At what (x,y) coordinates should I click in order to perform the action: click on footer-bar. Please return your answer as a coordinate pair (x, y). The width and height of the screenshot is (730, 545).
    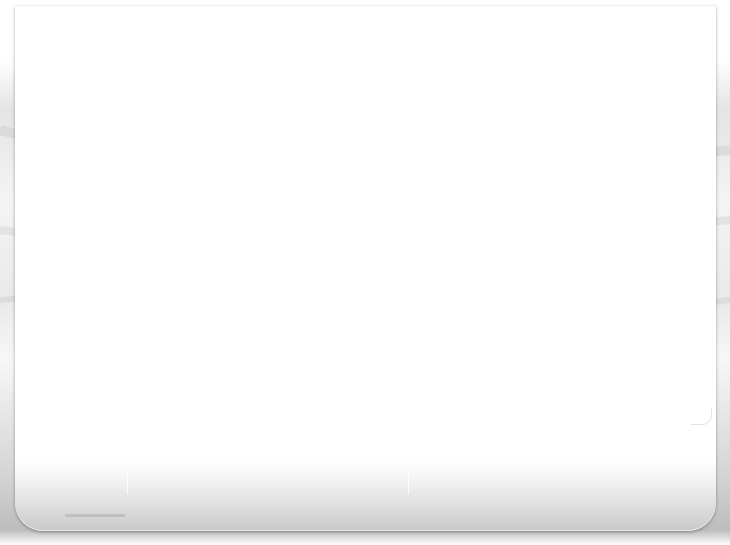
    Looking at the image, I should click on (365, 496).